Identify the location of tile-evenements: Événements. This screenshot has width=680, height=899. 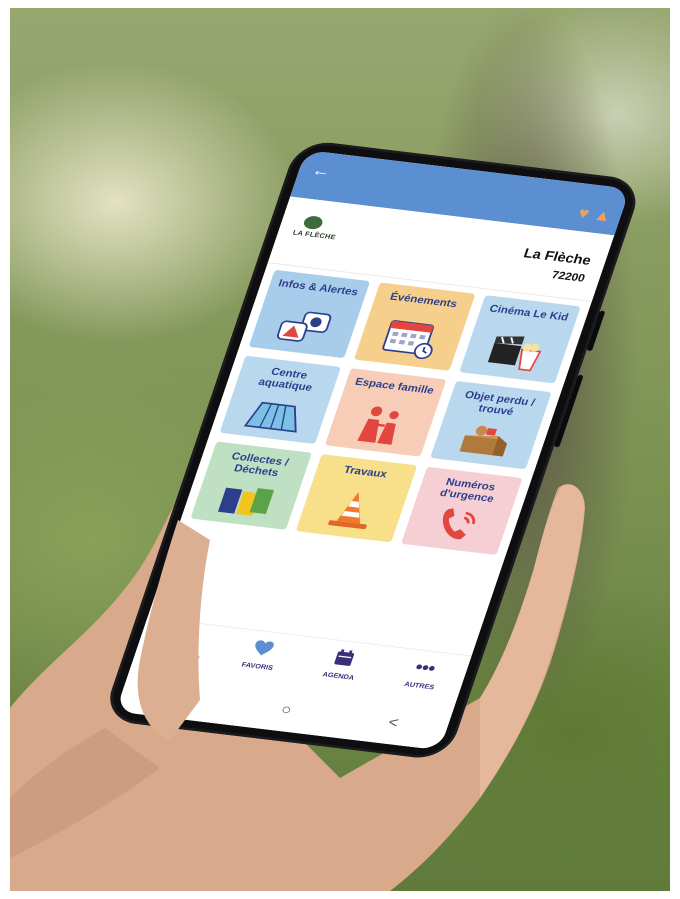
(414, 326).